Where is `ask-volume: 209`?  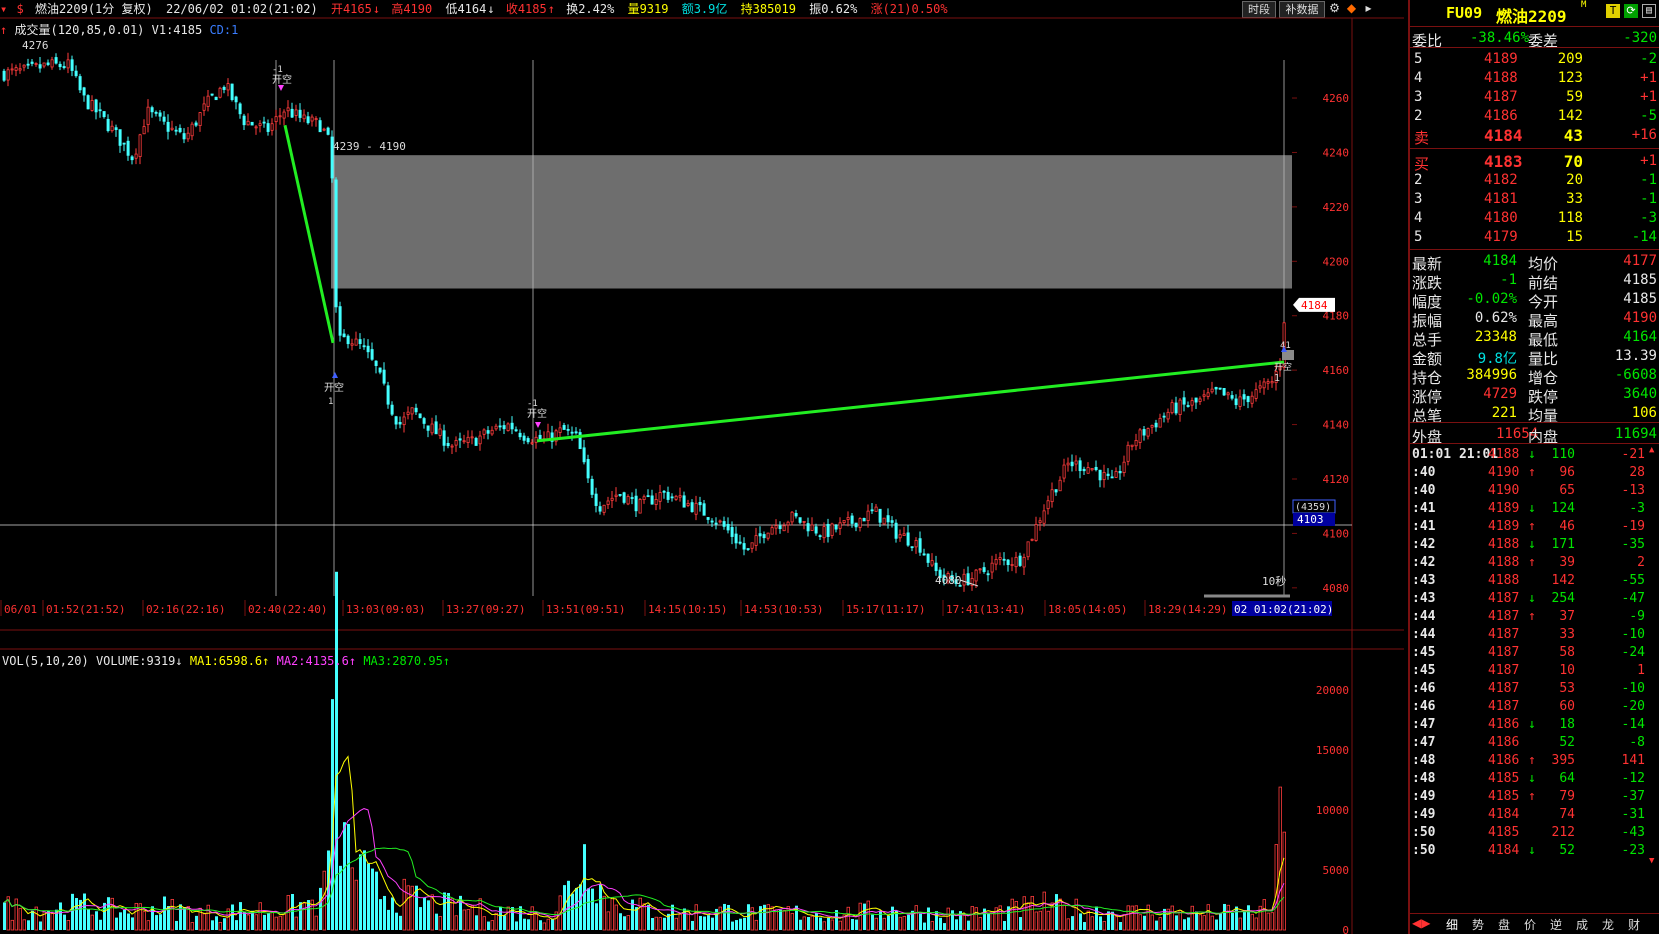
ask-volume: 209 is located at coordinates (1570, 59).